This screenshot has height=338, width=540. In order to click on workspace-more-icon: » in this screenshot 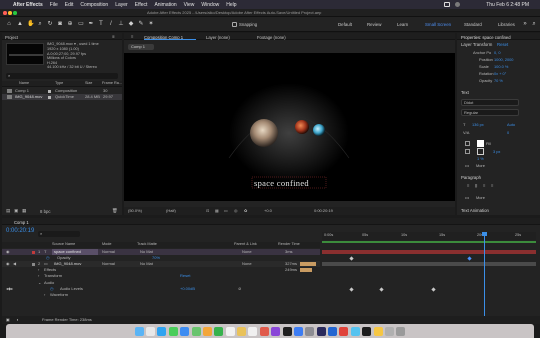, I will do `click(525, 24)`.